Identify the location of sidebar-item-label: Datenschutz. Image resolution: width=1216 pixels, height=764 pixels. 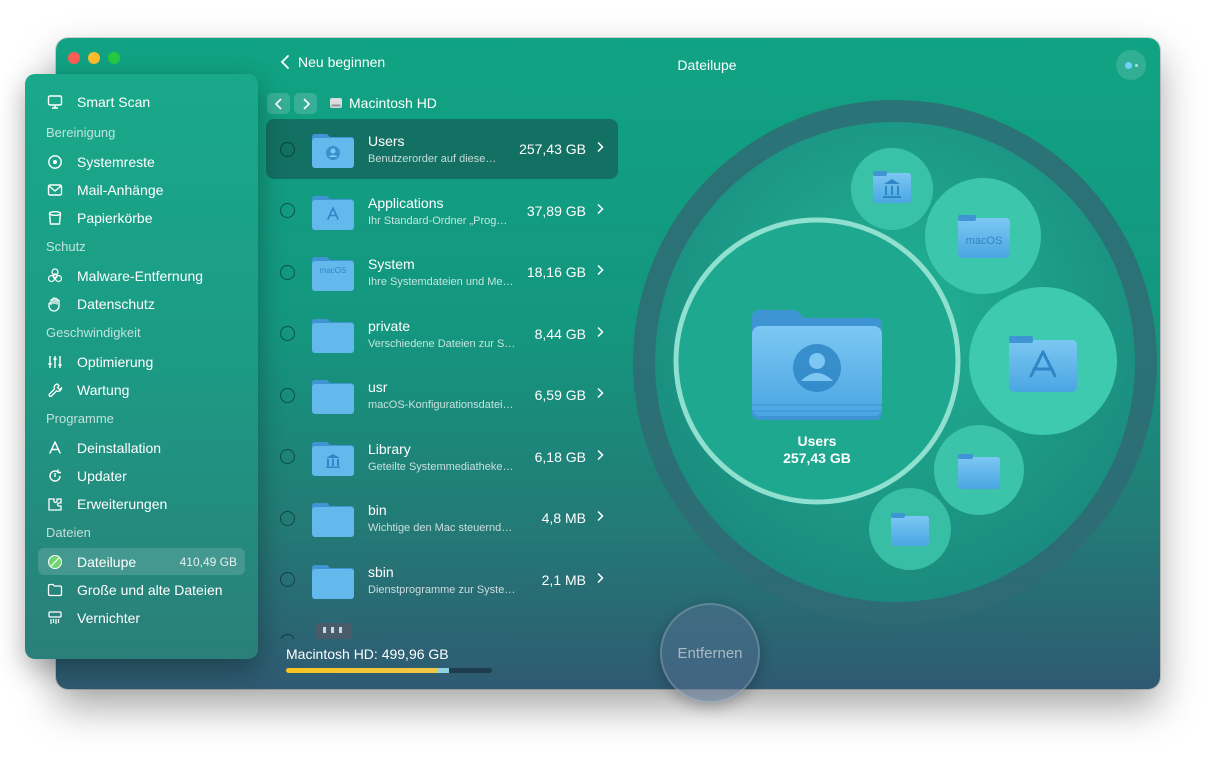
(116, 303).